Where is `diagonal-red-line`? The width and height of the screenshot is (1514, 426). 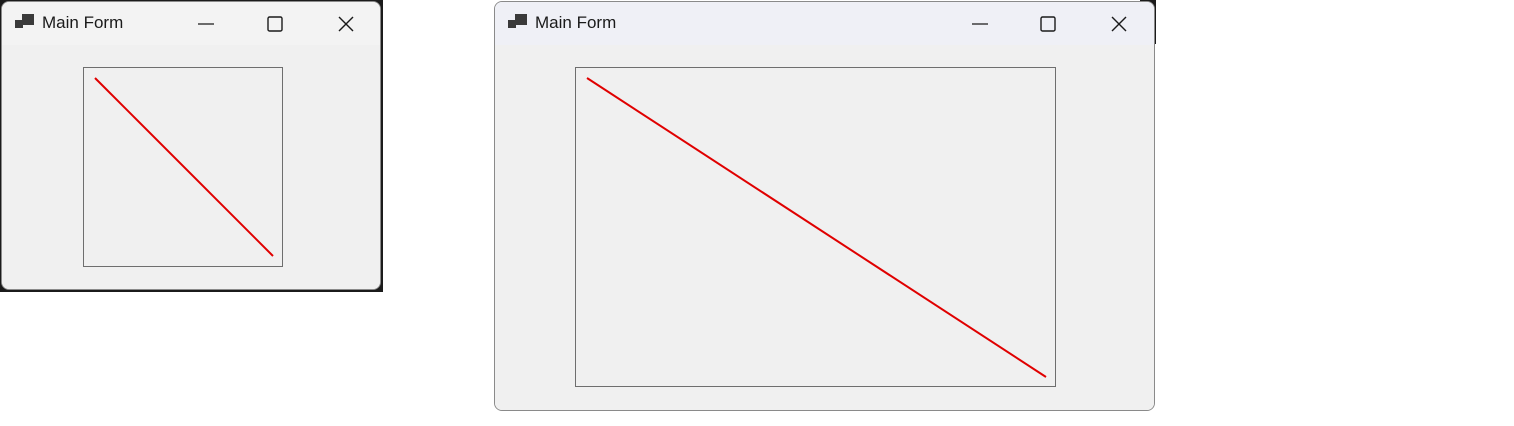 diagonal-red-line is located at coordinates (184, 167).